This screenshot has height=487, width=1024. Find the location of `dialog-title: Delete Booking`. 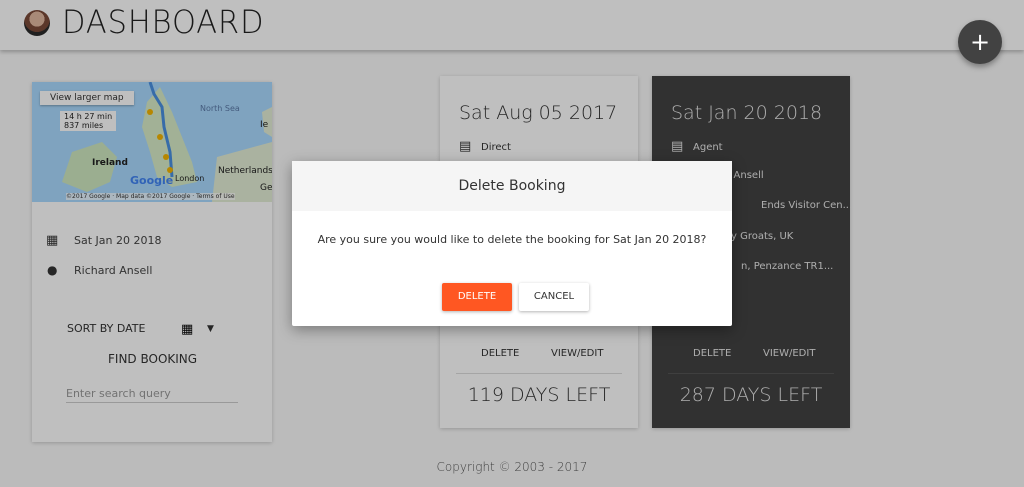

dialog-title: Delete Booking is located at coordinates (512, 186).